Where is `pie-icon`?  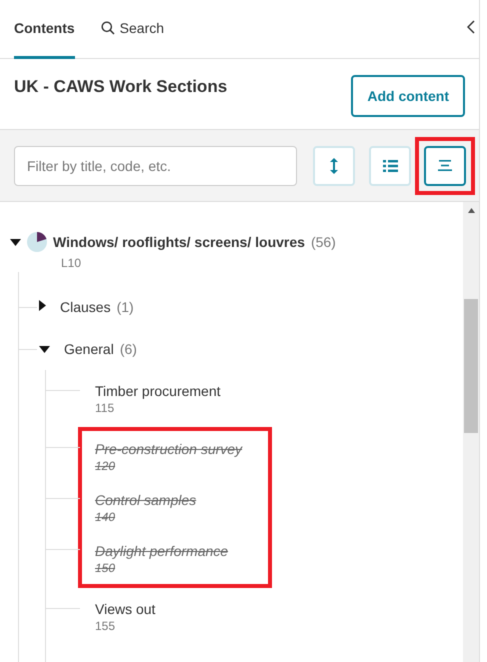
pie-icon is located at coordinates (37, 242).